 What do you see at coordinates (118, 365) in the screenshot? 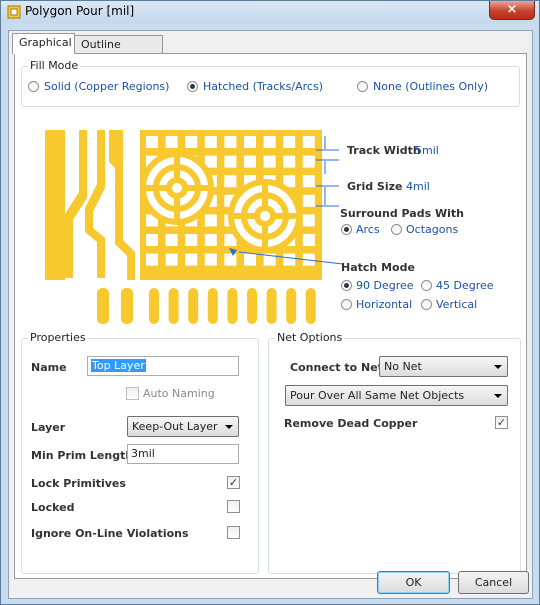
I see `name-input-value: Top Layer` at bounding box center [118, 365].